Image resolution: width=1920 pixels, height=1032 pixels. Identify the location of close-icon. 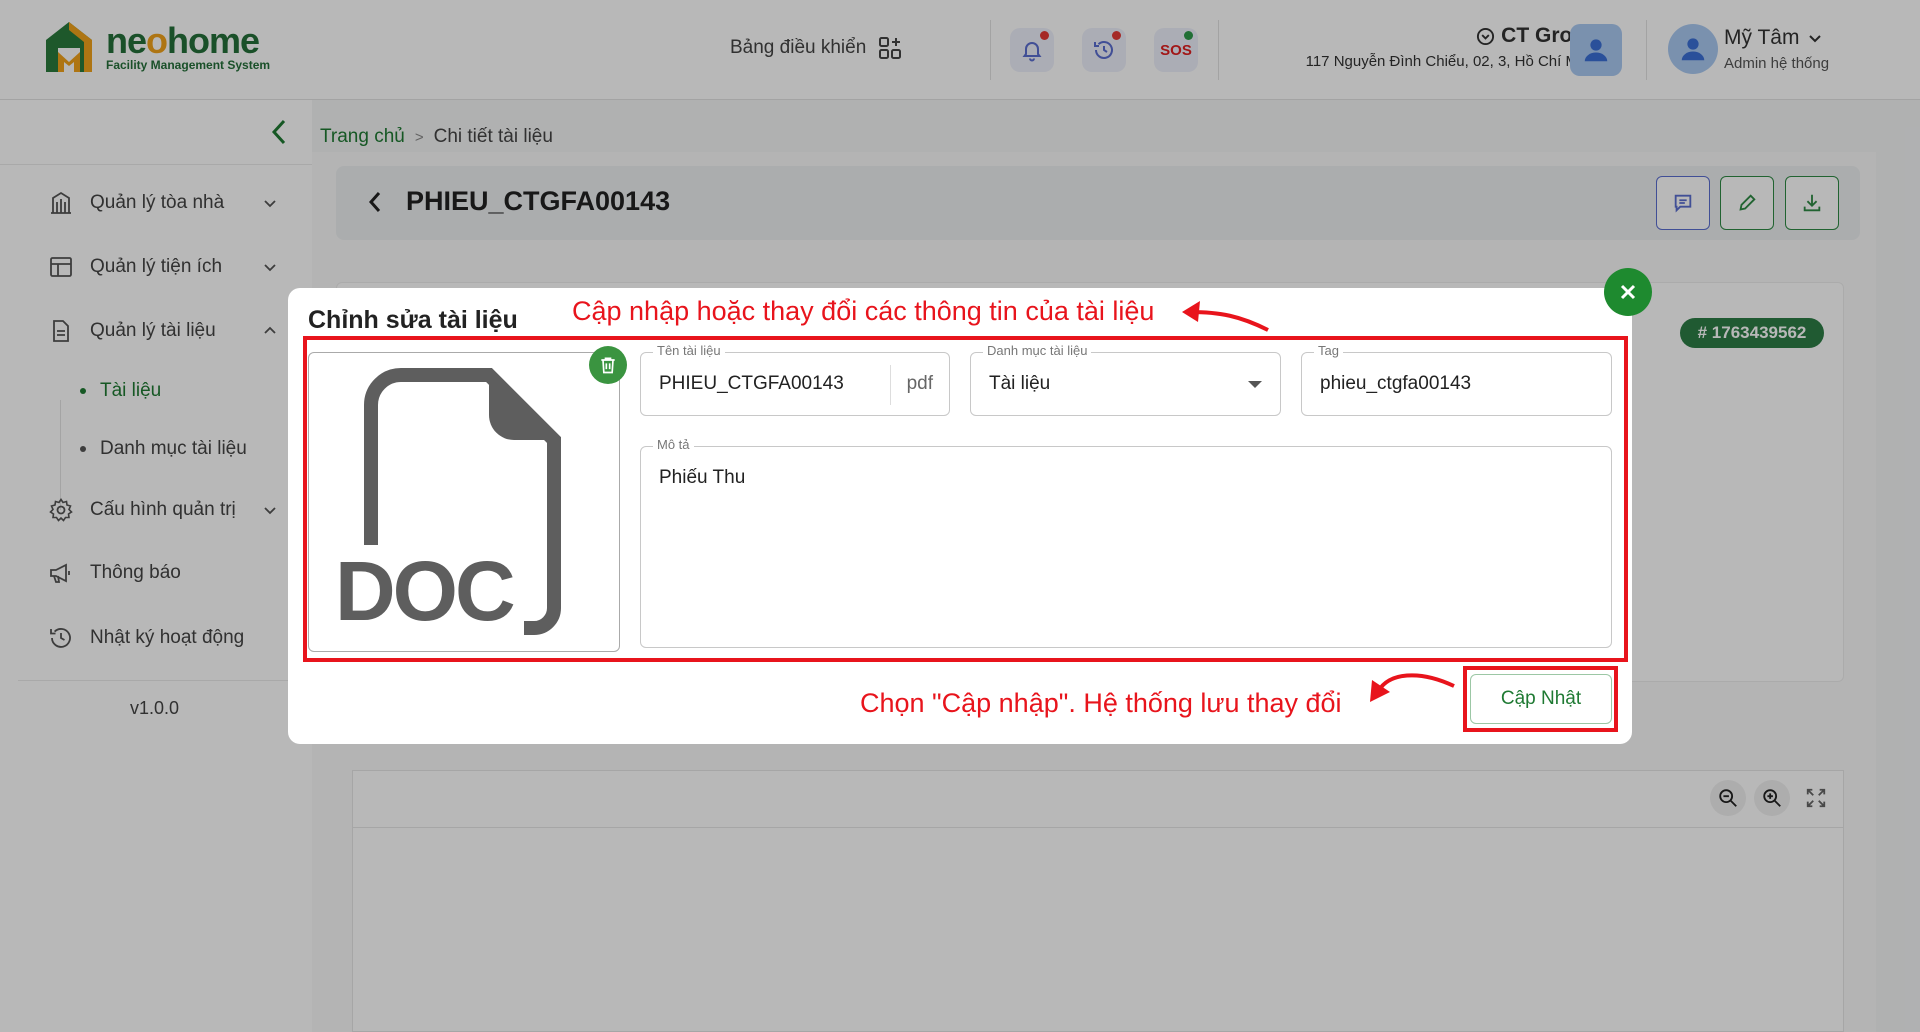
(1628, 292).